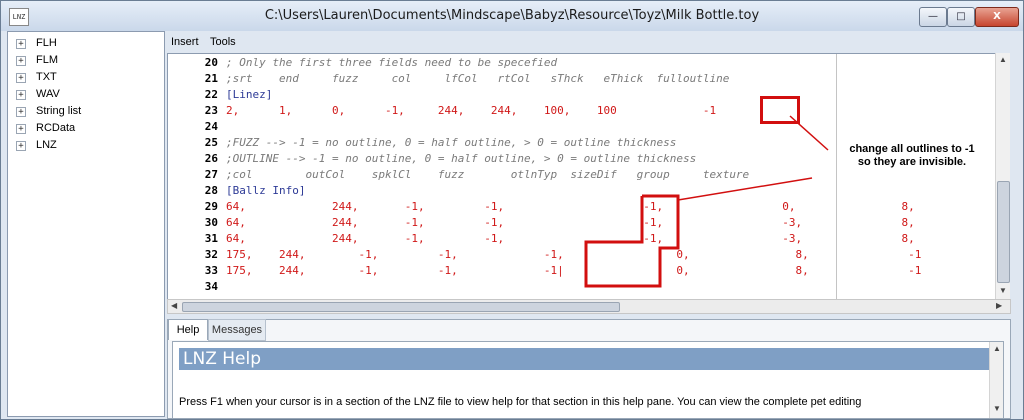 The height and width of the screenshot is (420, 1024). Describe the element at coordinates (211, 78) in the screenshot. I see `line-number: 21` at that location.